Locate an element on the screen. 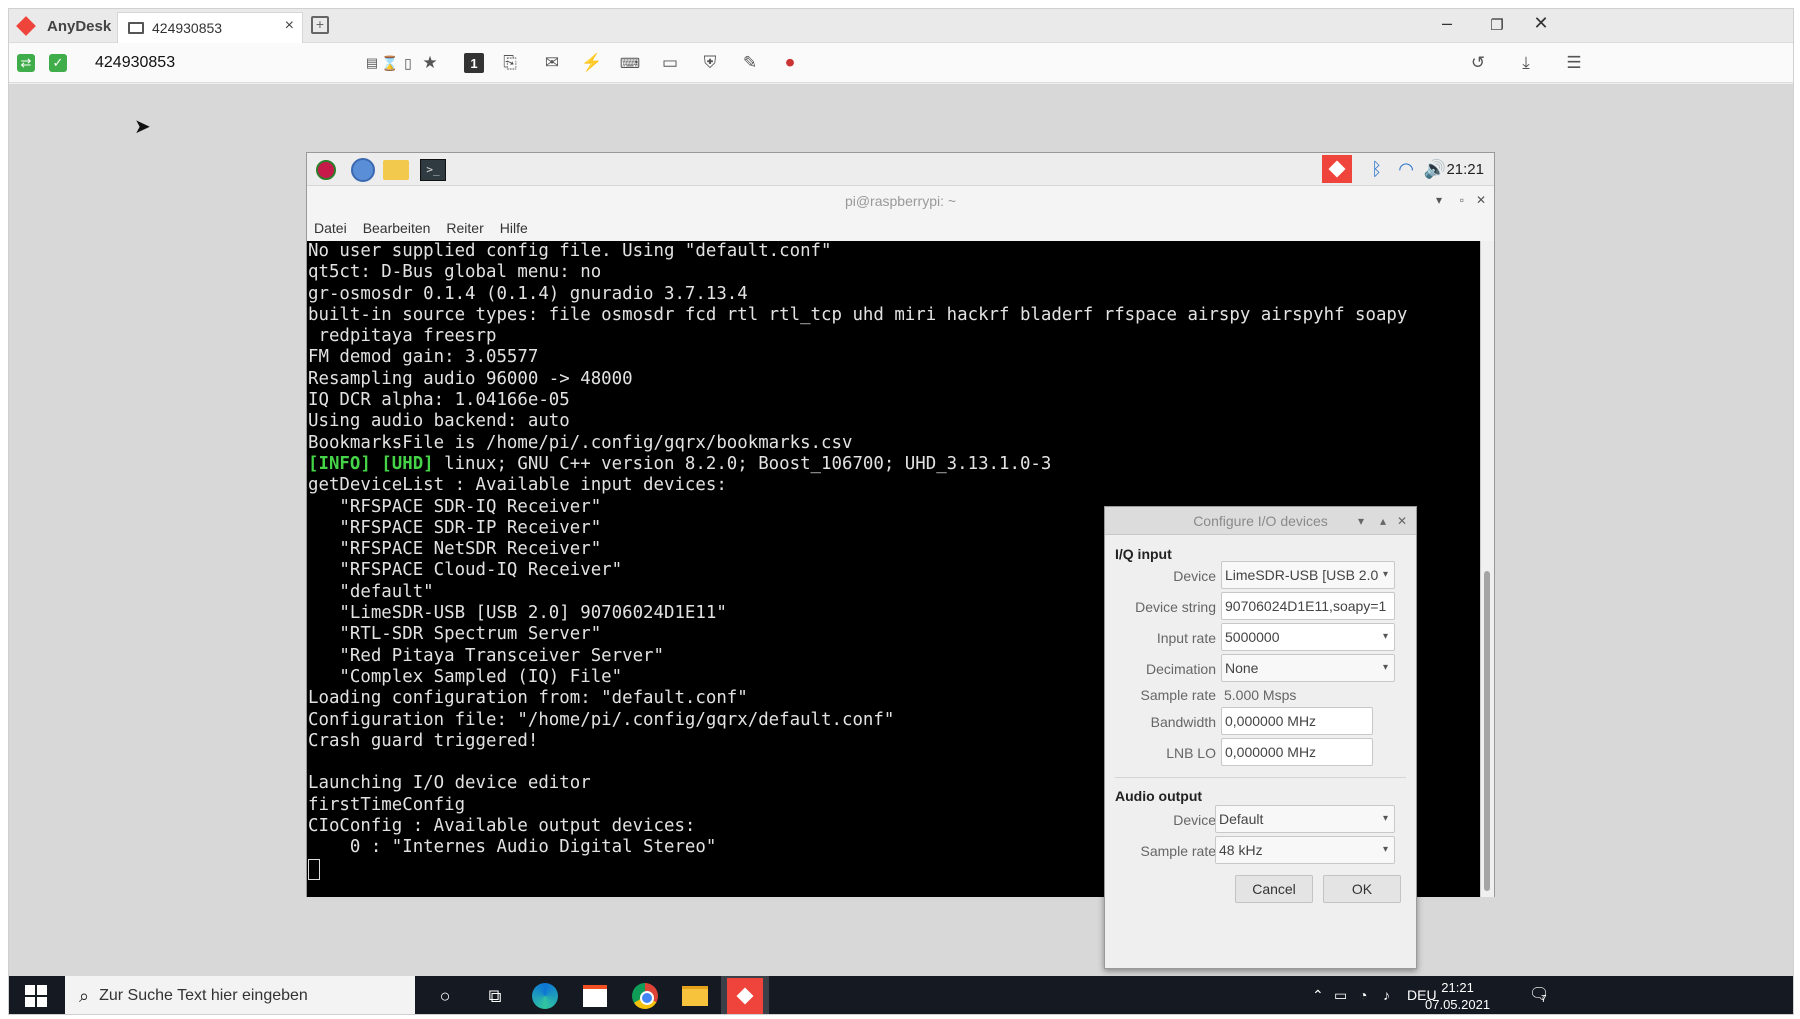 Image resolution: width=1800 pixels, height=1019 pixels. device-string-value: 90706024D1E11,soapy=1 is located at coordinates (1306, 606).